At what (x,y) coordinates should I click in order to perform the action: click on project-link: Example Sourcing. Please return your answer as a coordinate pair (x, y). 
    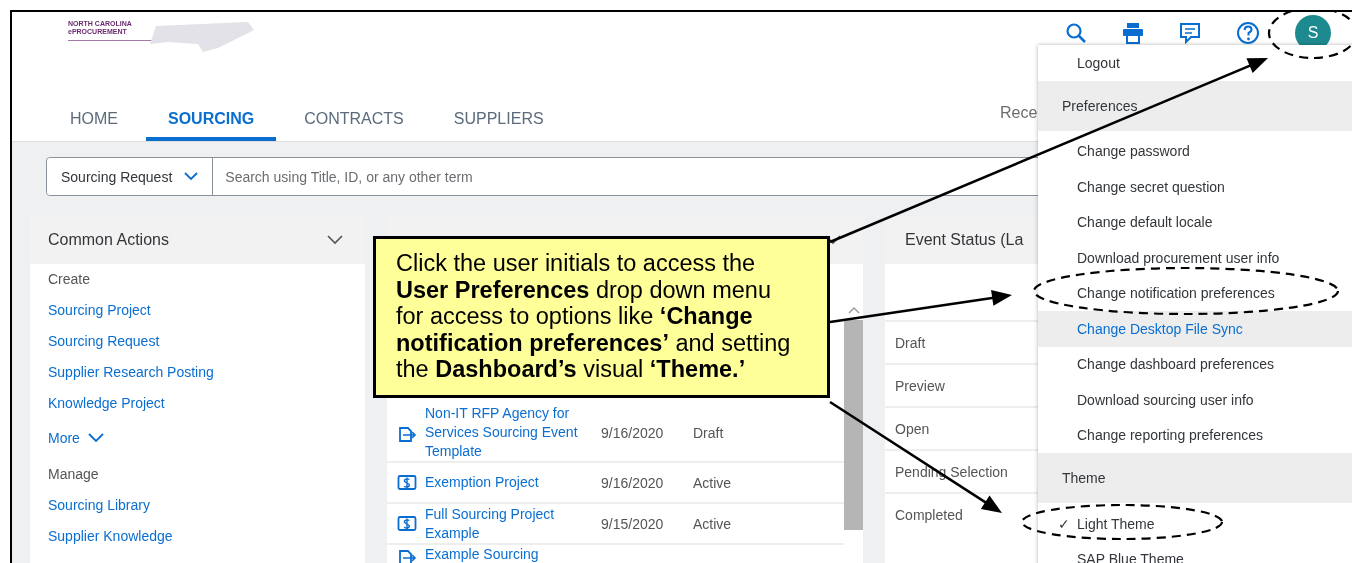
    Looking at the image, I should click on (513, 554).